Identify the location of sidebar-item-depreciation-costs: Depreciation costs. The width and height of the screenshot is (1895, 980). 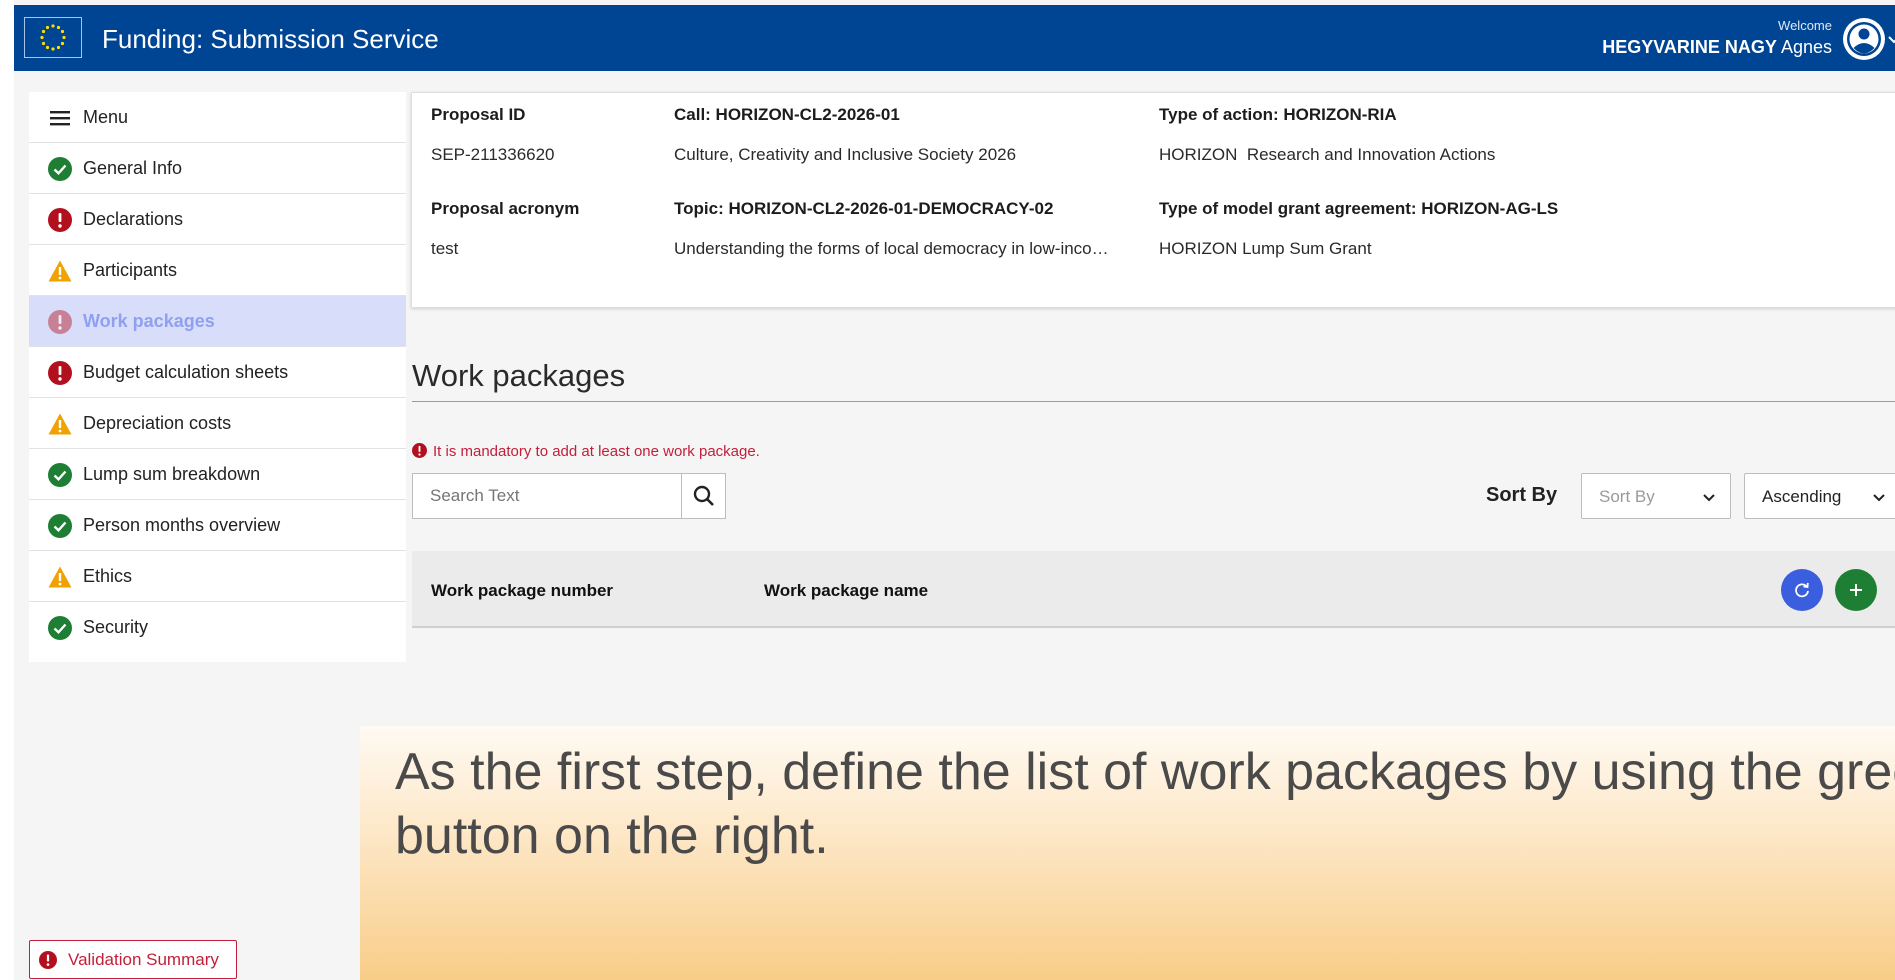
(217, 423).